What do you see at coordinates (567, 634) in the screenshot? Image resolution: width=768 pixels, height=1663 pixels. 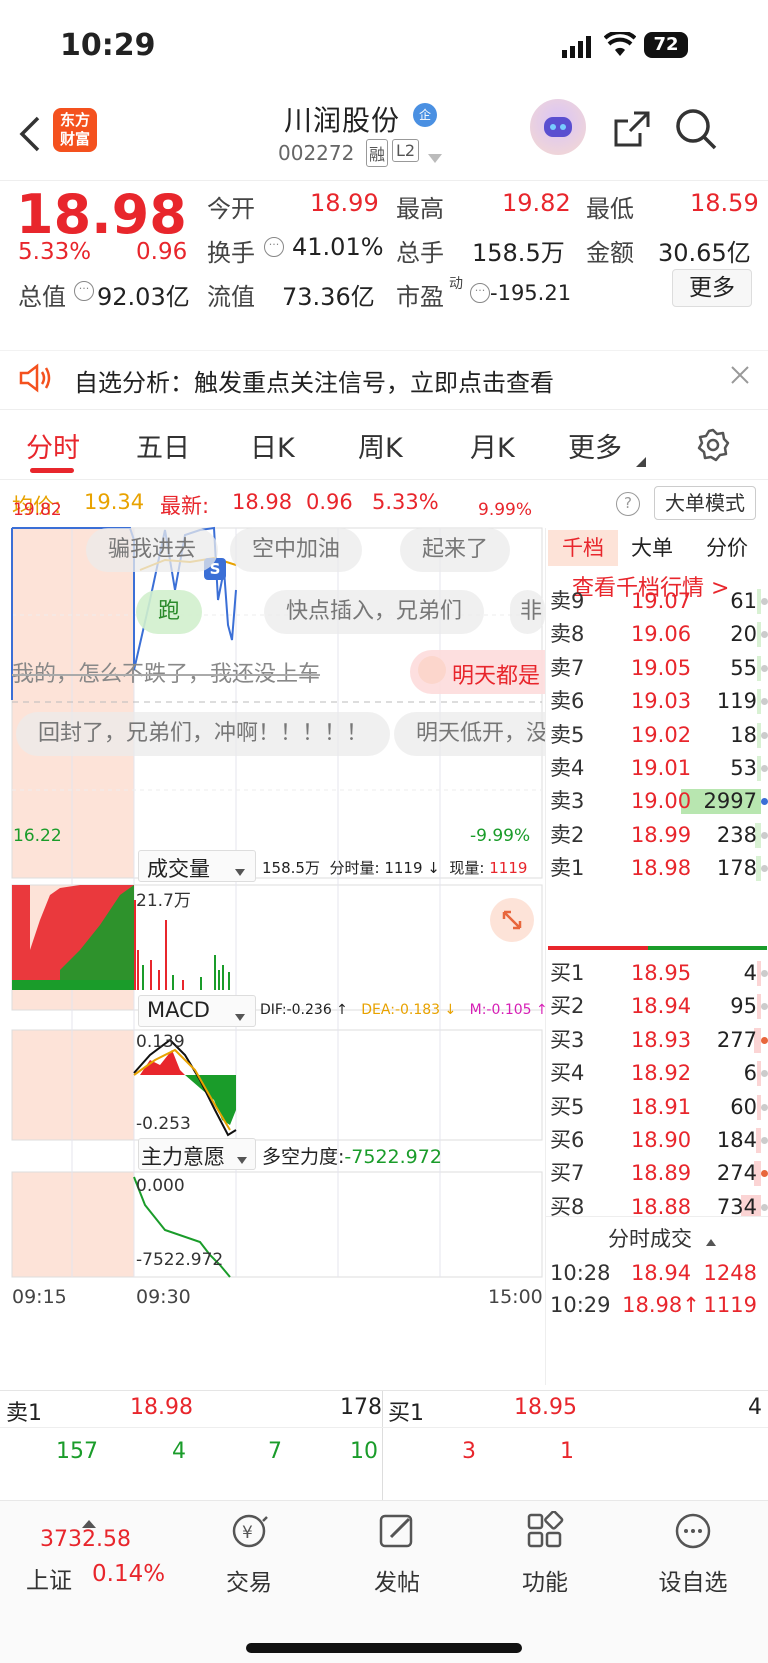 I see `level-label: 卖8` at bounding box center [567, 634].